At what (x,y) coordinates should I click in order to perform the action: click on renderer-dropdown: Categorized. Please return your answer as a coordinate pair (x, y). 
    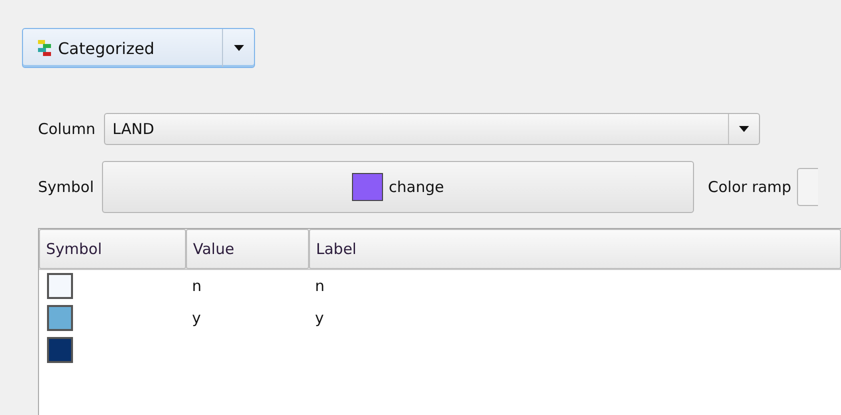
    Looking at the image, I should click on (138, 48).